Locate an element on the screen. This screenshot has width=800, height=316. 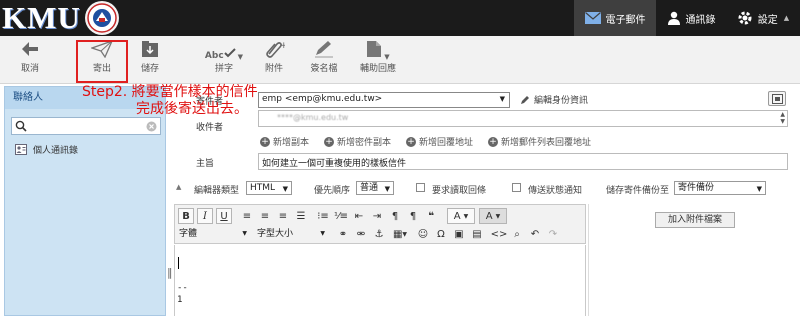
rtl-icon: ¶ is located at coordinates (413, 216).